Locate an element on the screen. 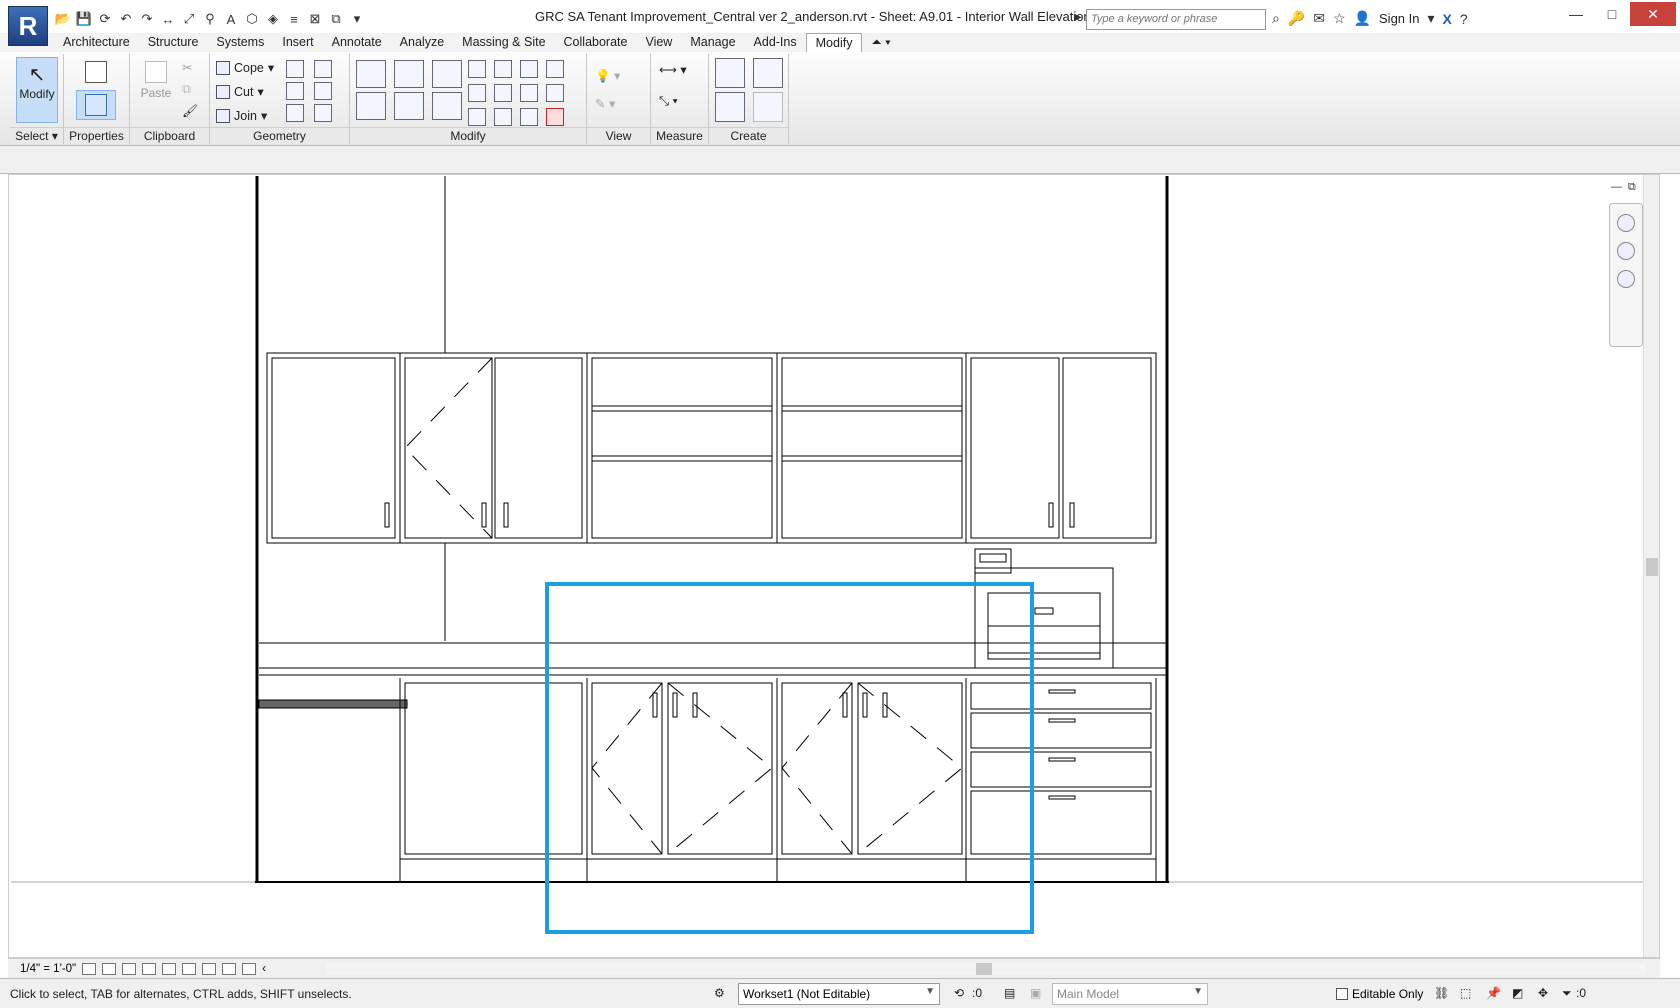  minimize-icon: — is located at coordinates (1576, 14).